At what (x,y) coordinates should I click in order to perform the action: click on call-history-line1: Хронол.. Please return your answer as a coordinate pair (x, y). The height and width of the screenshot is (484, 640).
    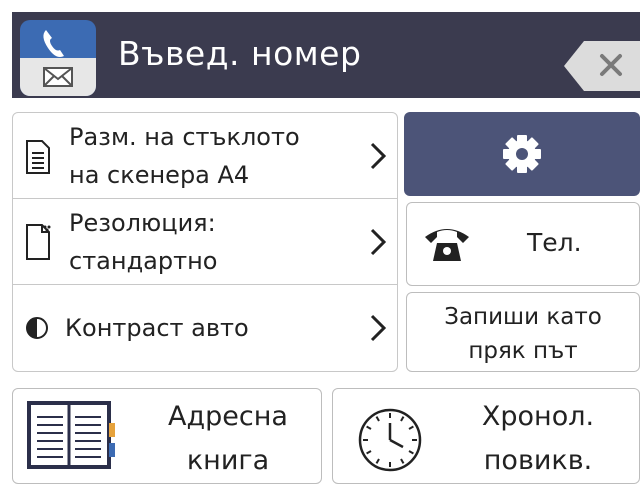
    Looking at the image, I should click on (538, 416).